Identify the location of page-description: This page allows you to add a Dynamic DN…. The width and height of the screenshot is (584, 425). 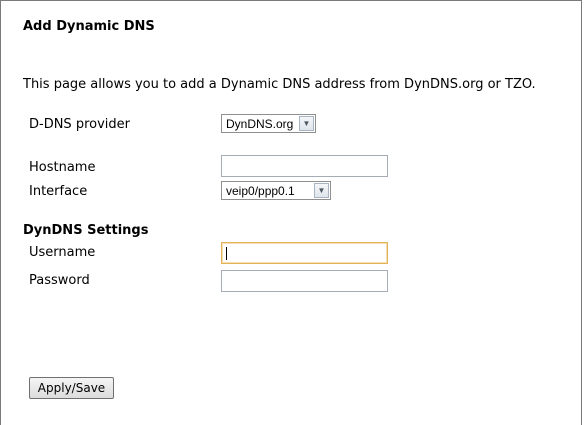
(279, 84).